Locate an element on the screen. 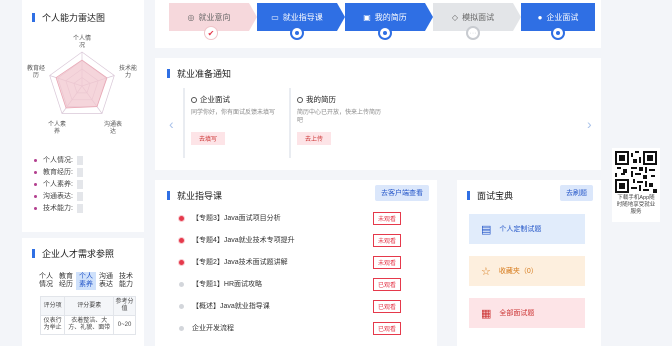 This screenshot has width=672, height=346. progress-steps: ◎ 就业意向 ▭ 就业指导课 ▣ 我的简历 ◇ 模拟面试 ● 企业面试 ✔ ··· is located at coordinates (378, 24).